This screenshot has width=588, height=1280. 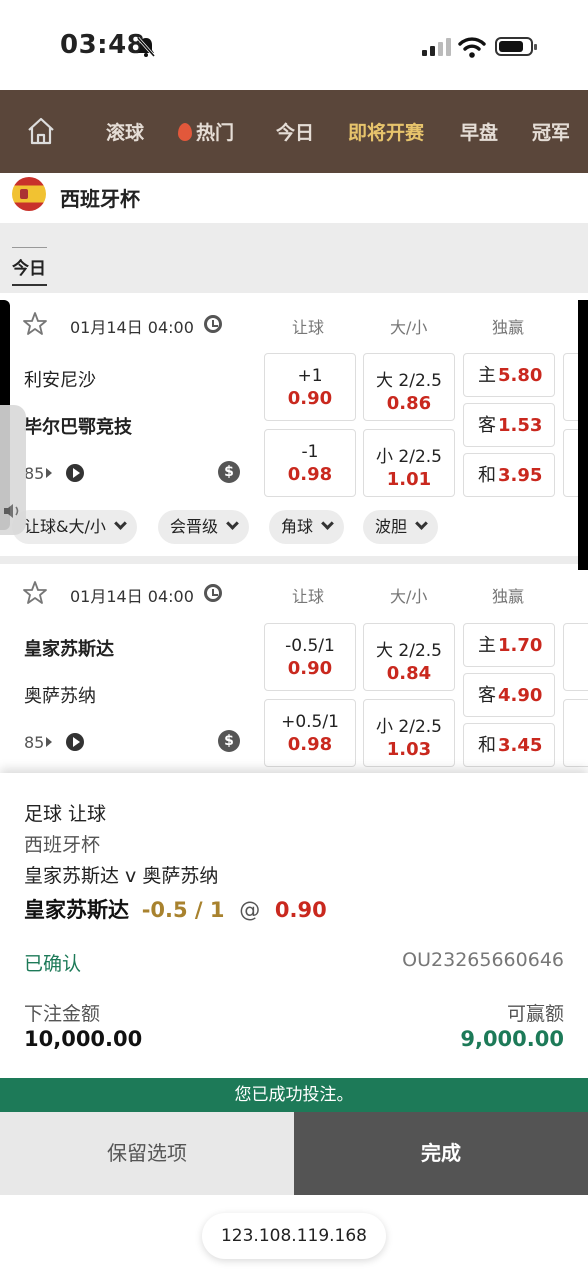 What do you see at coordinates (409, 479) in the screenshot?
I see `ou-odds: 1.01` at bounding box center [409, 479].